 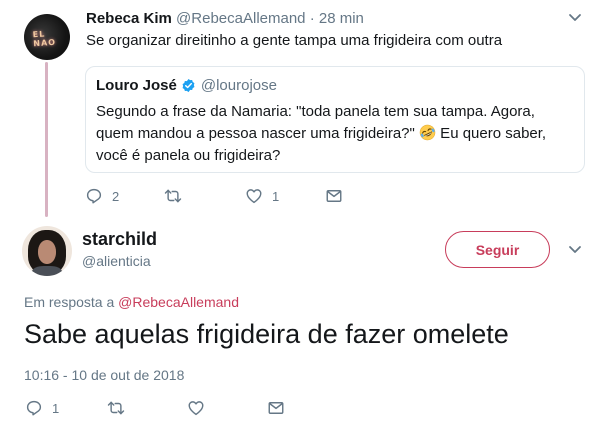 I want to click on avatar-rebeca: EL NAO, so click(x=47, y=37).